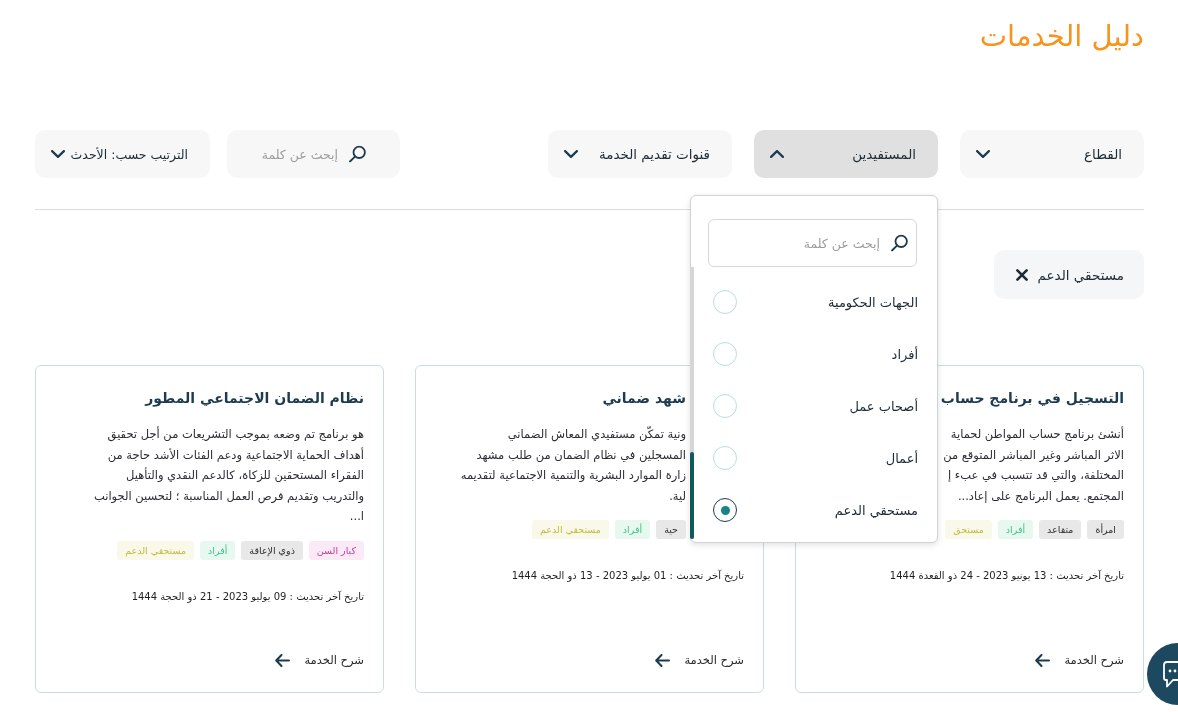  I want to click on description-line: هو برنامج تم وضعه بموجب التشريعات من أجل تحقيق, so click(235, 434).